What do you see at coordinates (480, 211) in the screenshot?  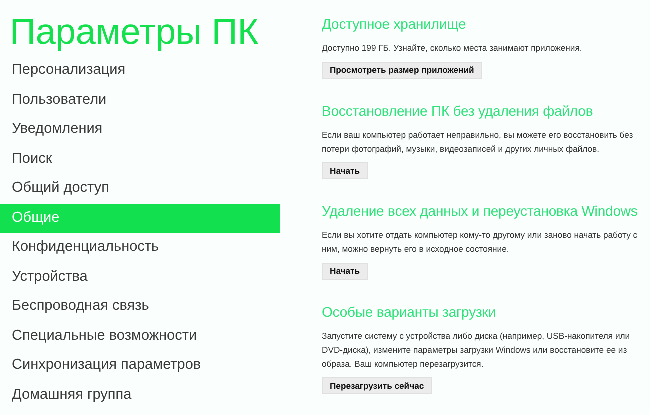 I see `section-heading: Удаление всех данных и переустановка Windows` at bounding box center [480, 211].